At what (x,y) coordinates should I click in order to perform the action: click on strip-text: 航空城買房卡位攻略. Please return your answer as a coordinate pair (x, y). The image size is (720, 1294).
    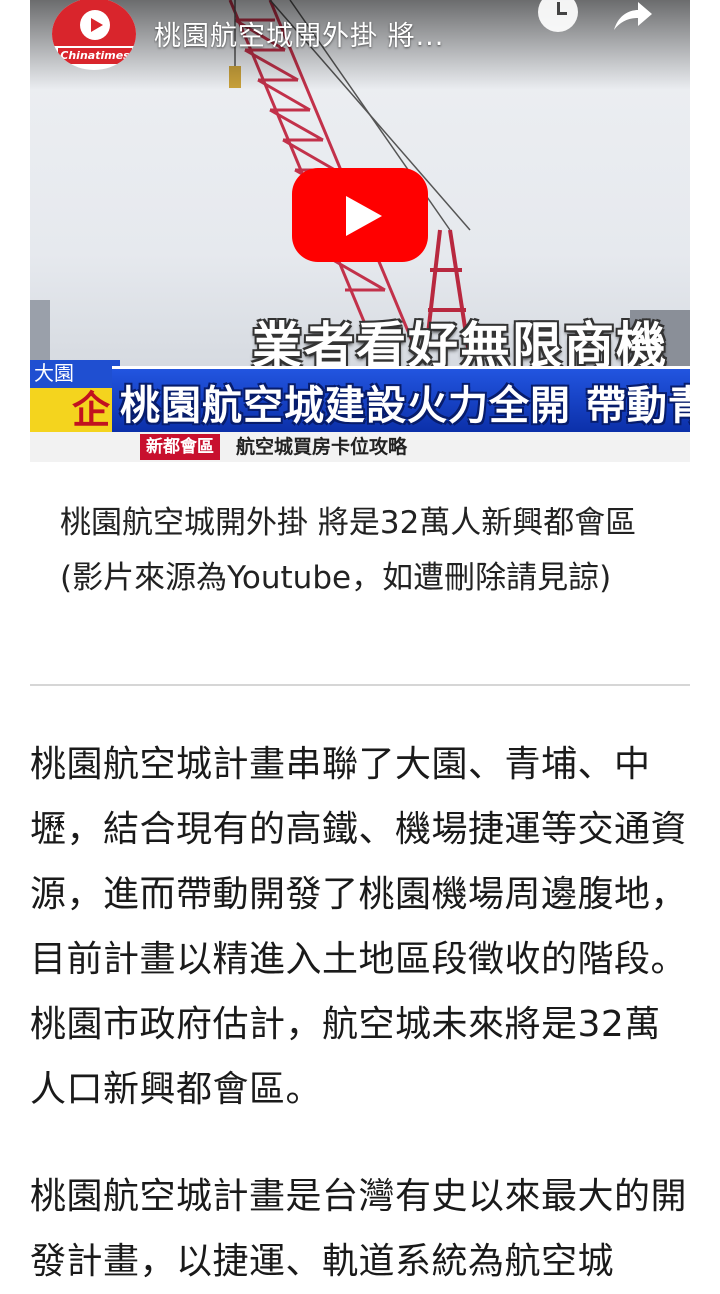
    Looking at the image, I should click on (322, 447).